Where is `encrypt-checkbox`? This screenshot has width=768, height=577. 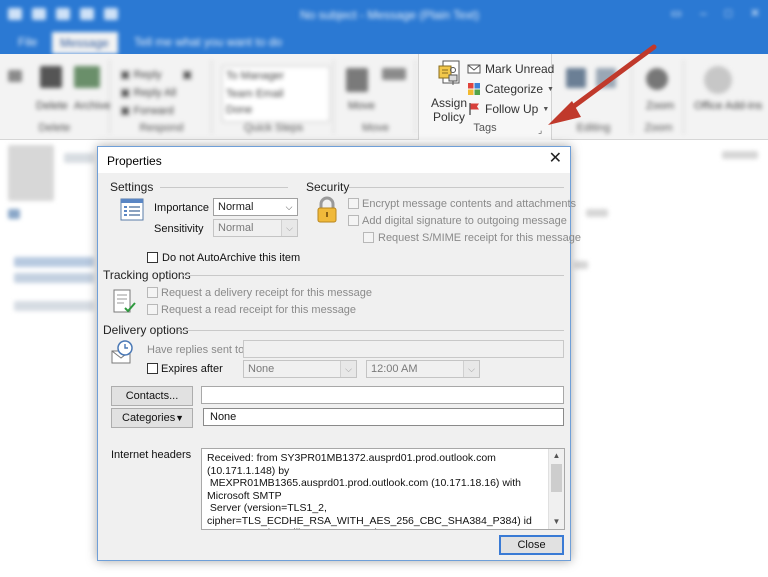
encrypt-checkbox is located at coordinates (353, 203).